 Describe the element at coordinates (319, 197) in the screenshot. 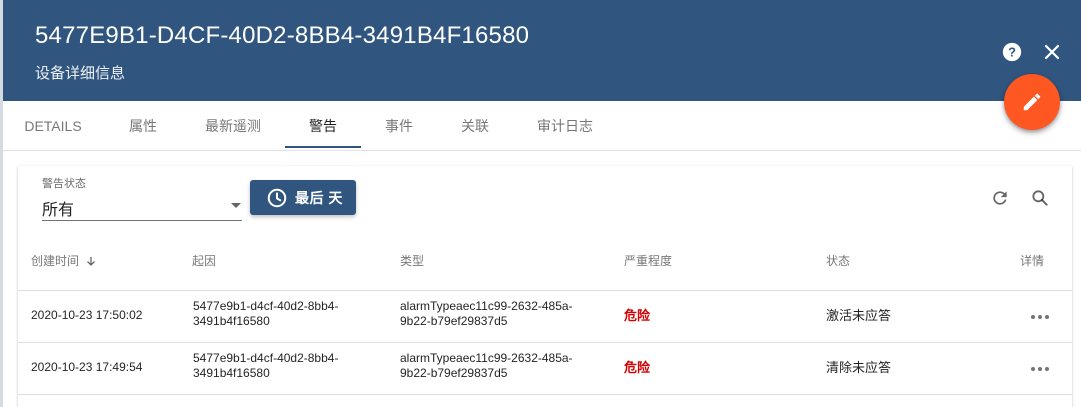

I see `time-window-label: 最后 天` at that location.